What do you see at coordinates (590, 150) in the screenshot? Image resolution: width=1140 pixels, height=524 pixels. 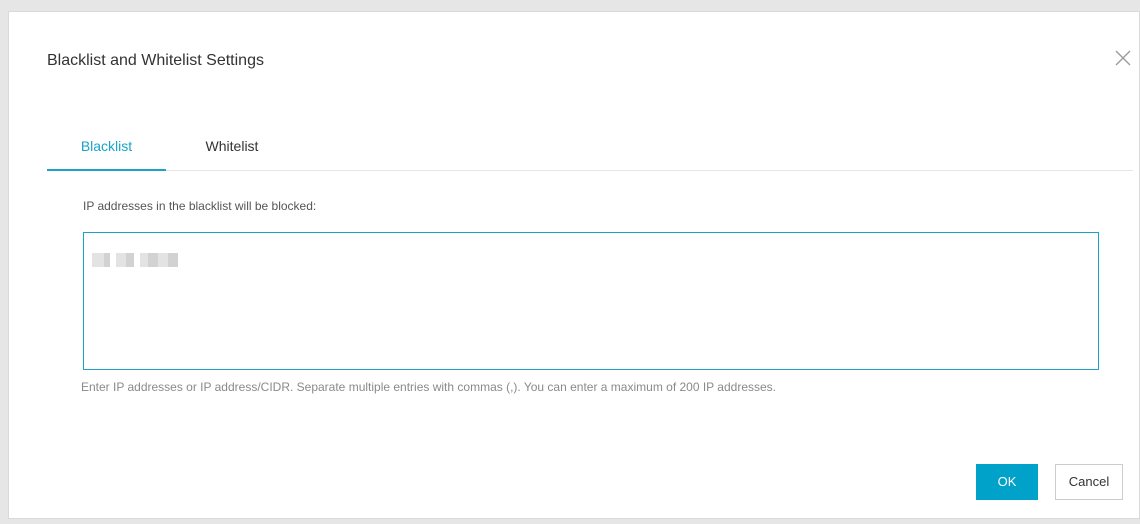 I see `settings-tabs: Blacklist Whitelist` at bounding box center [590, 150].